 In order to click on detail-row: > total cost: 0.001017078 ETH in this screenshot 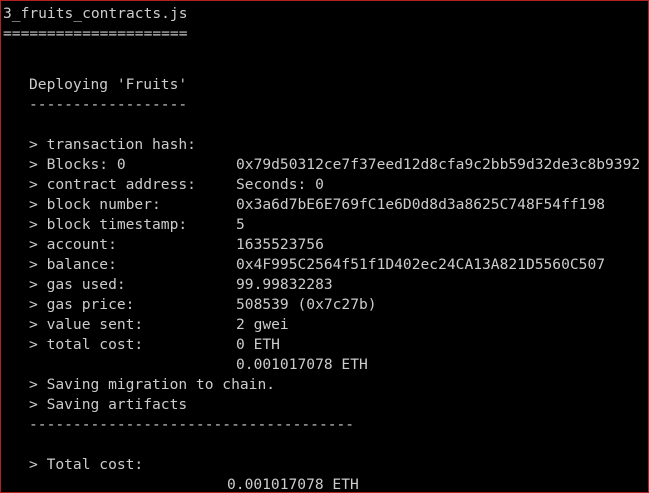, I will do `click(338, 344)`.